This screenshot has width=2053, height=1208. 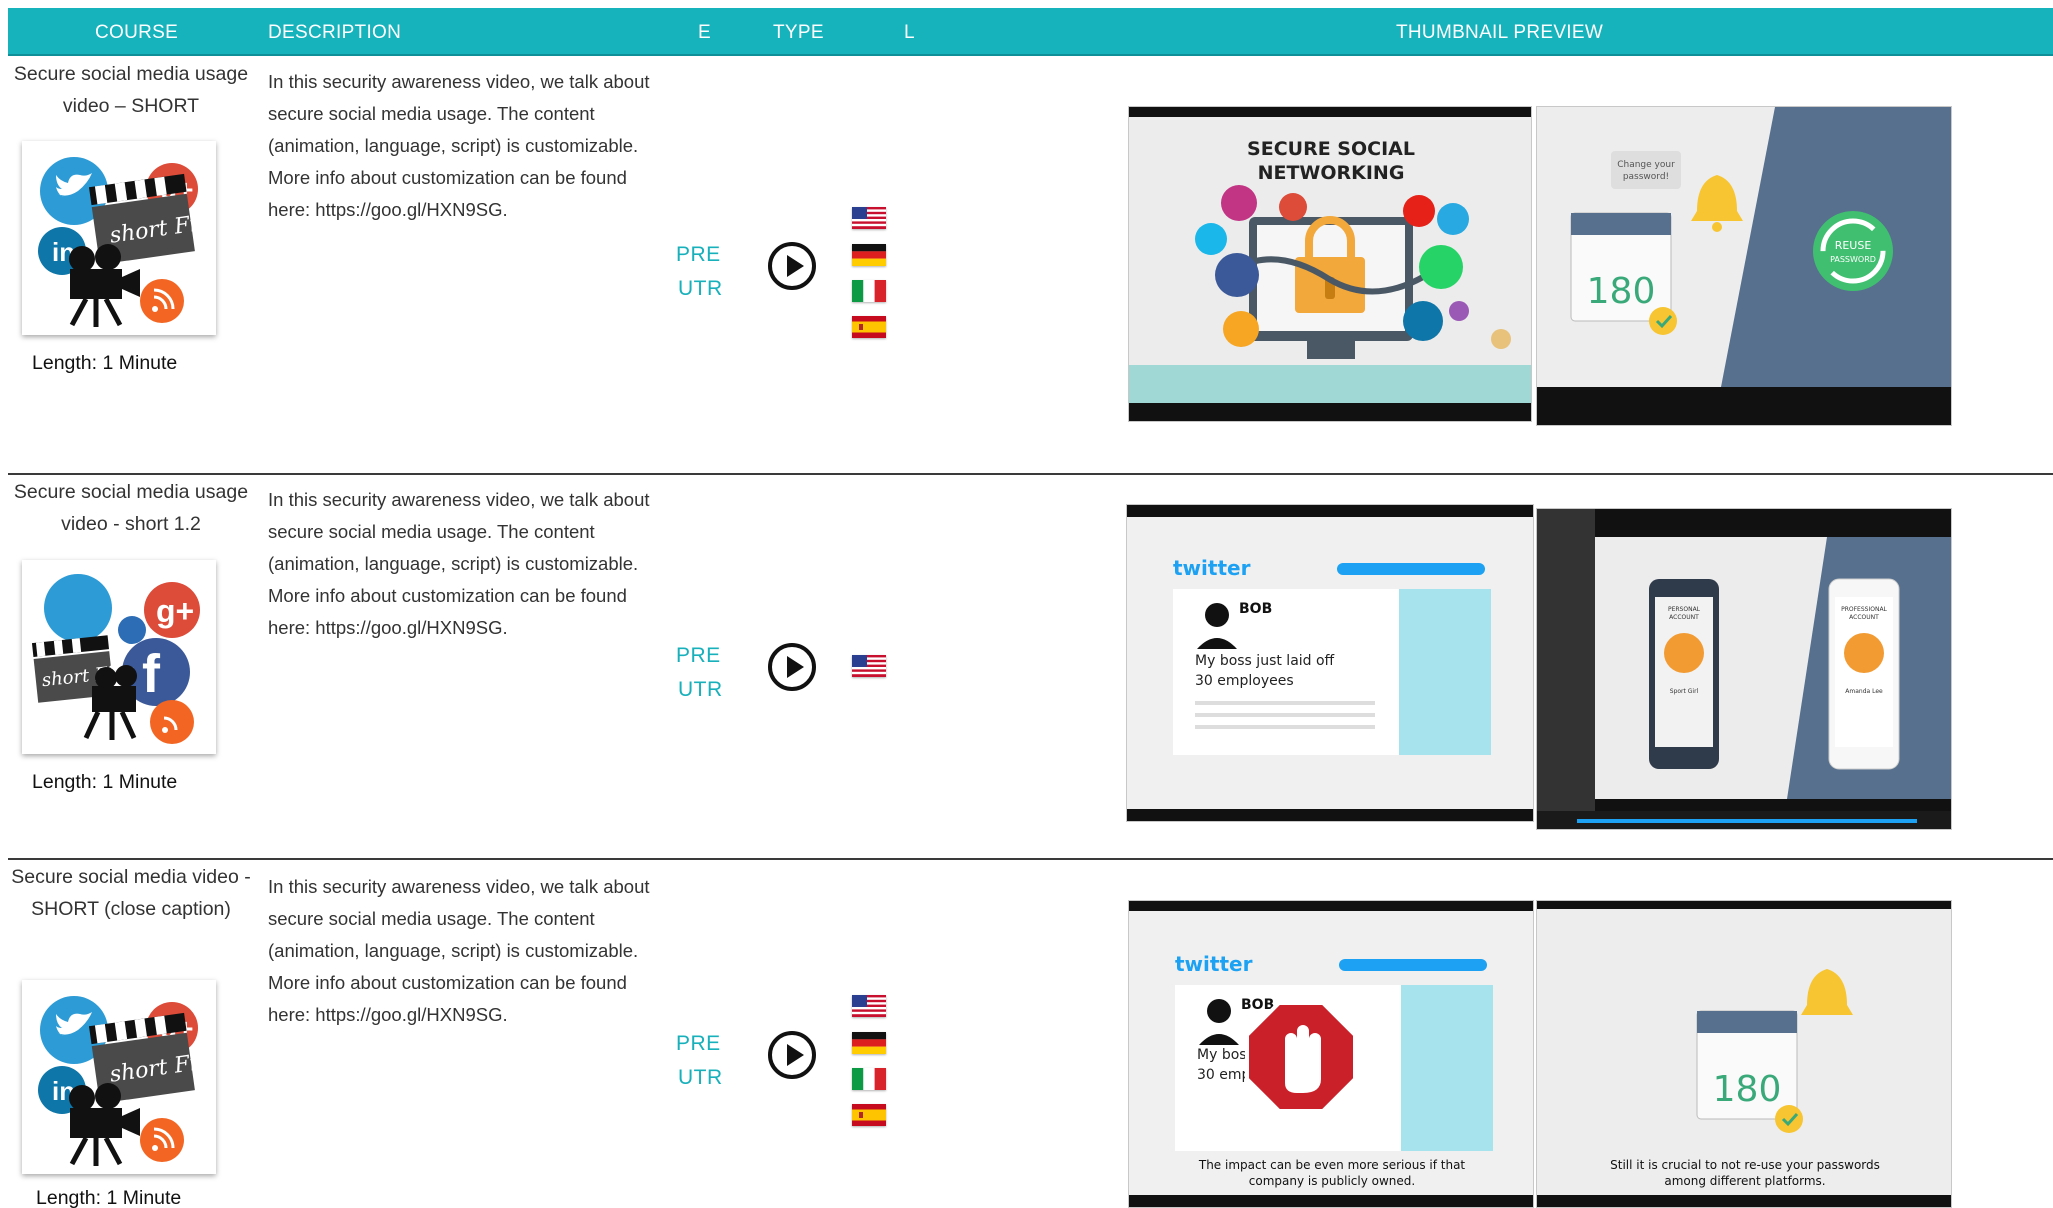 I want to click on preview-heading-2: NETWORKING, so click(x=1331, y=173).